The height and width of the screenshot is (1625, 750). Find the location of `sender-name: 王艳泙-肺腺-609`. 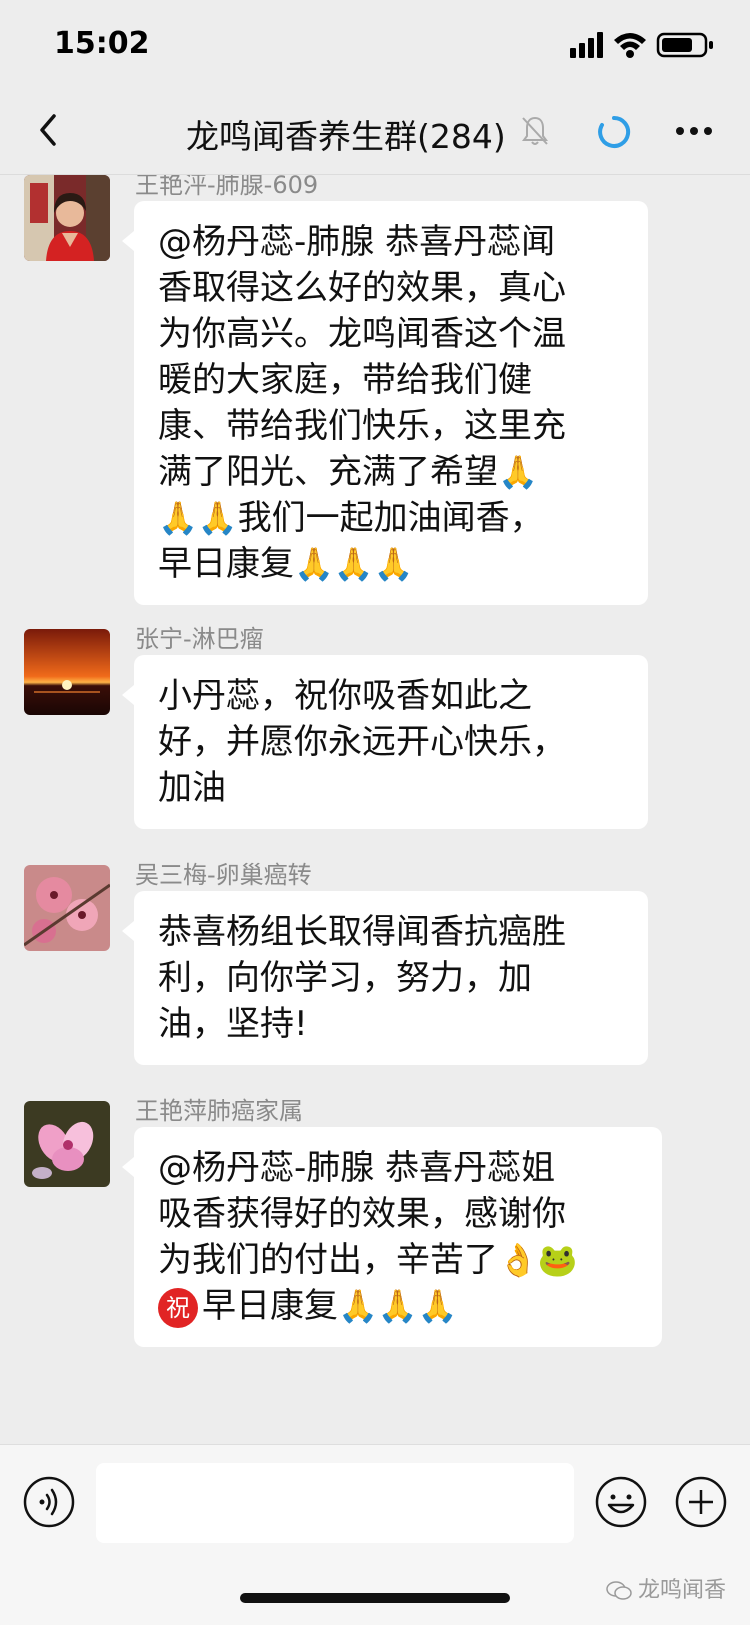

sender-name: 王艳泙-肺腺-609 is located at coordinates (227, 187).